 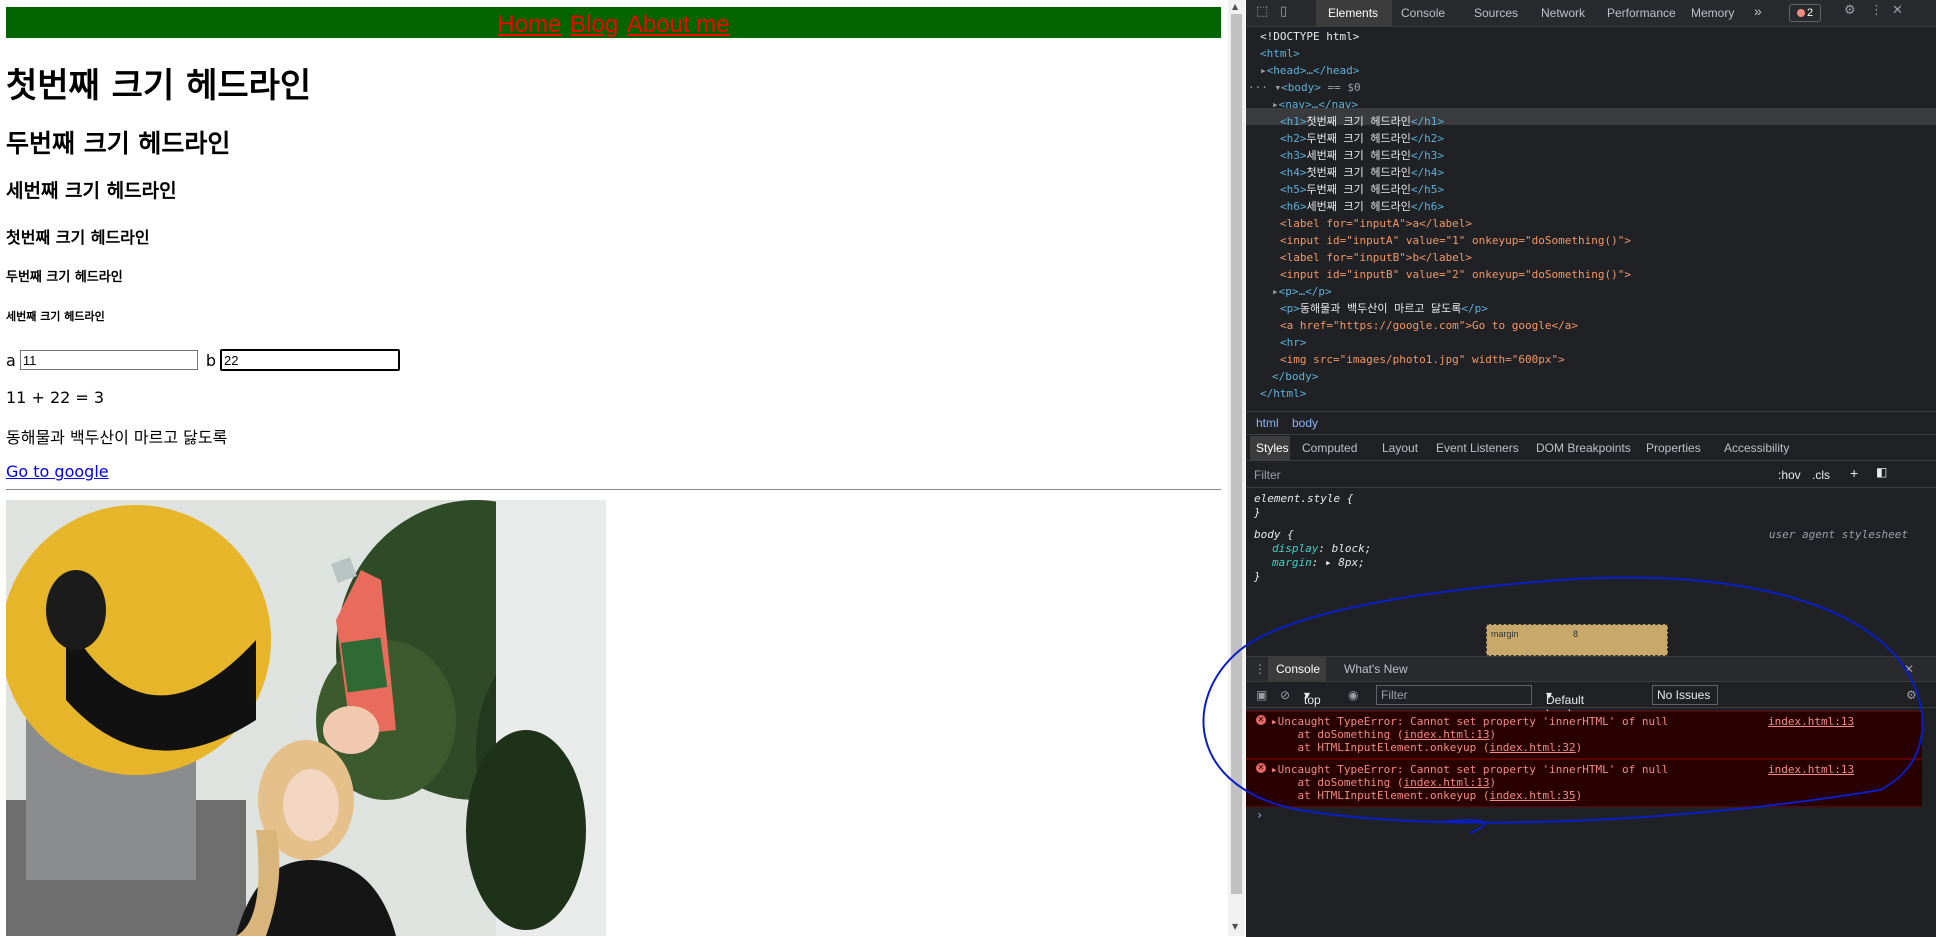 What do you see at coordinates (1293, 121) in the screenshot?
I see `dom-tag: <h1>` at bounding box center [1293, 121].